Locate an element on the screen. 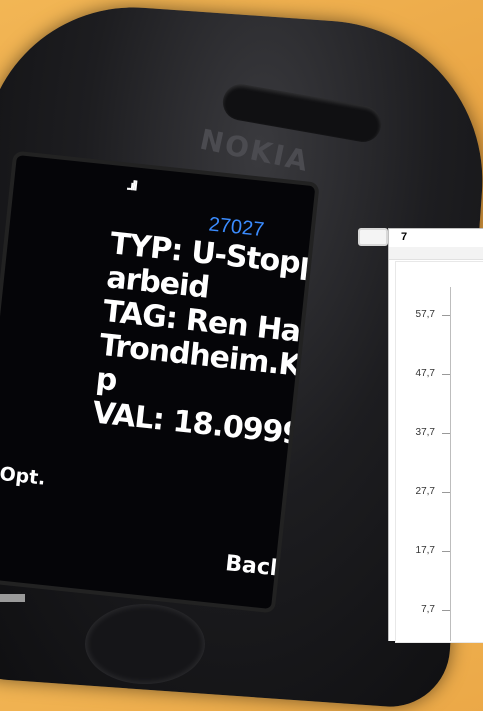  options-softkey: Opt. is located at coordinates (23, 476).